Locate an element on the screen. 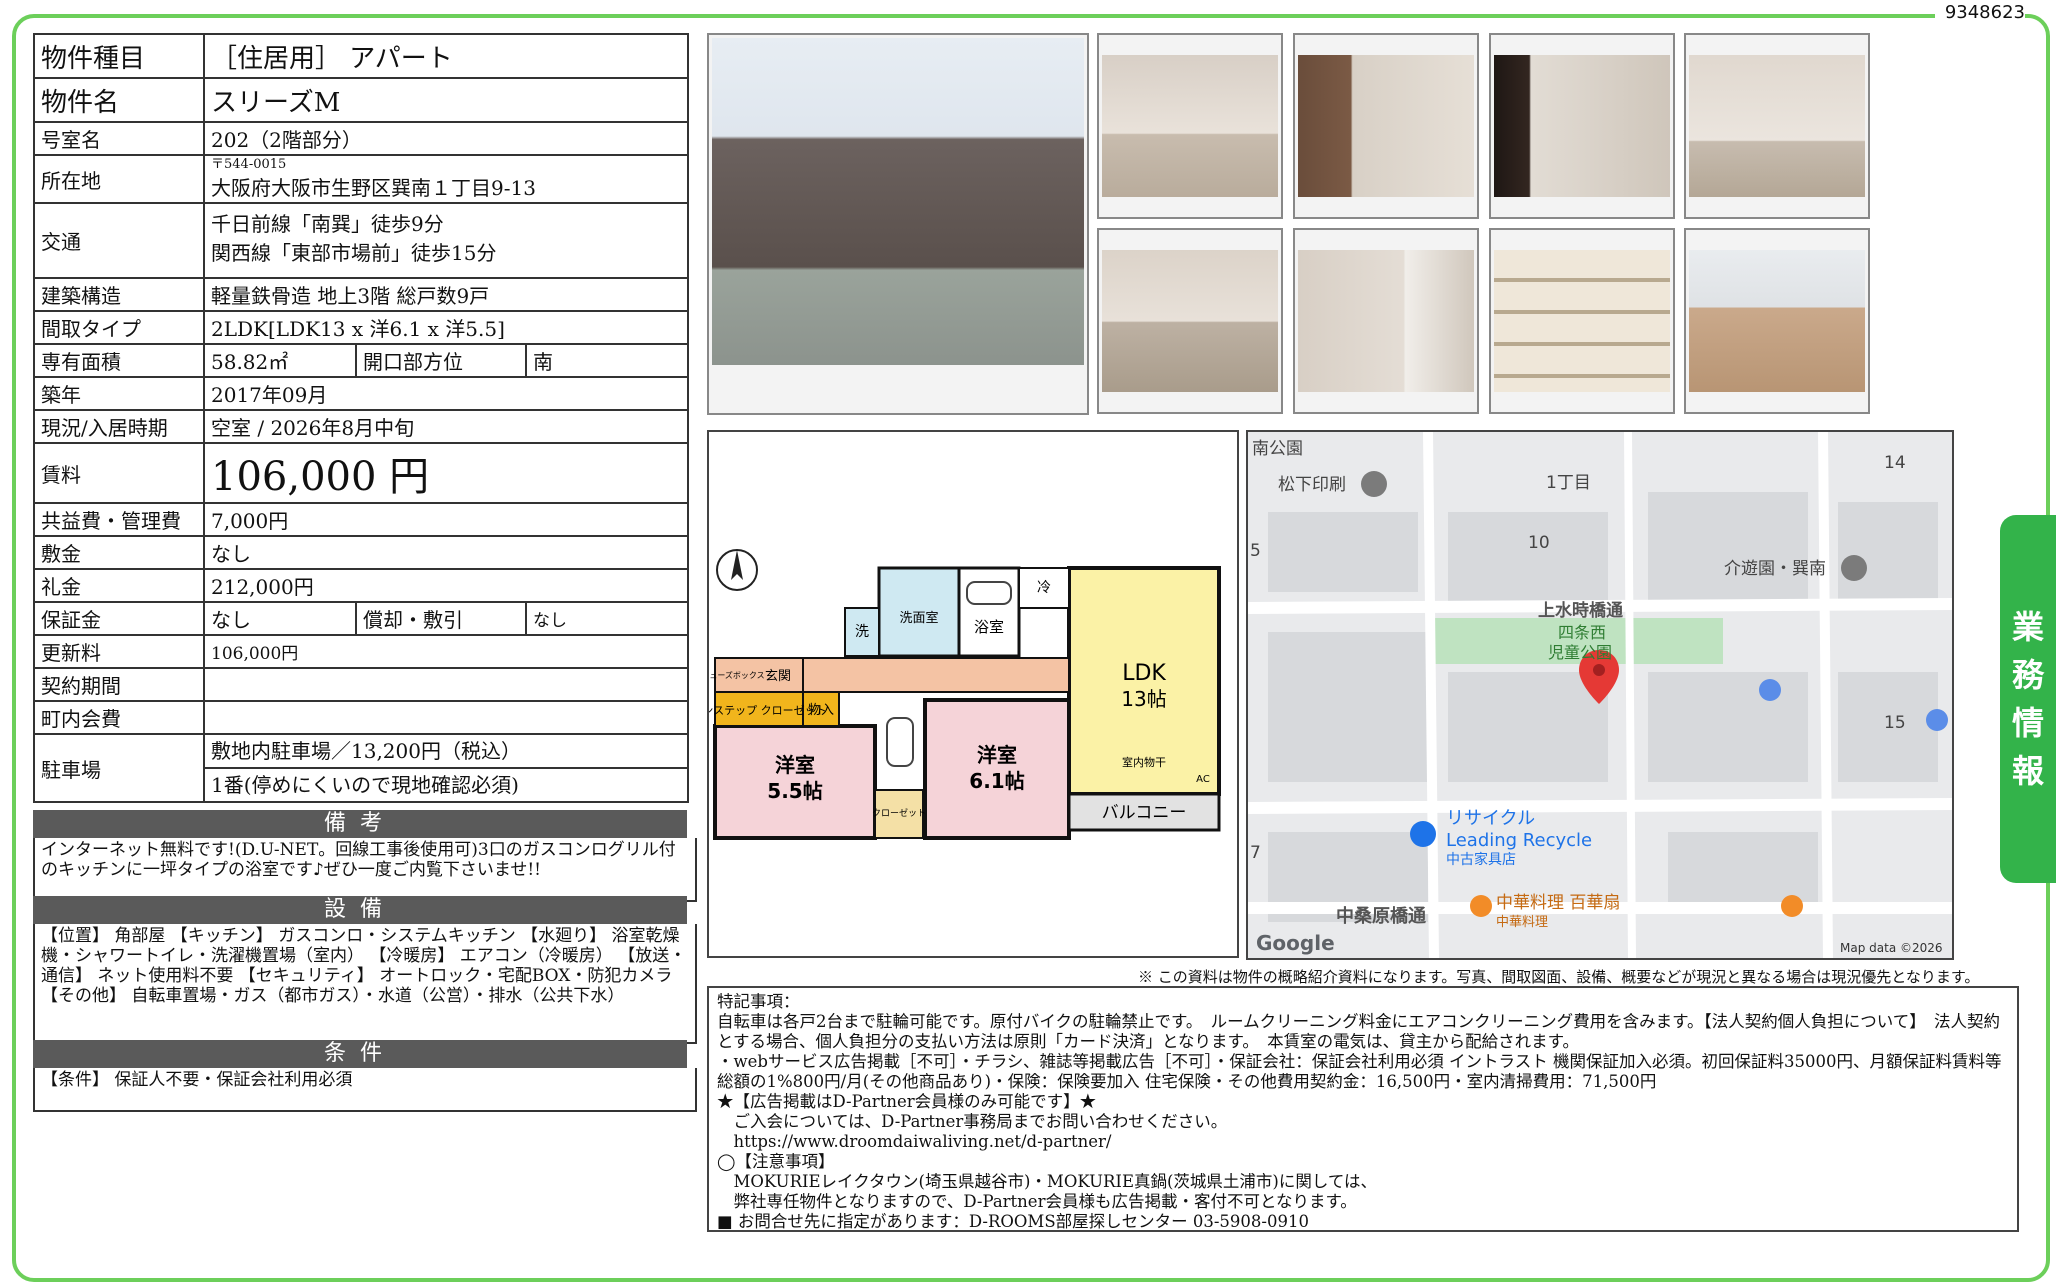  bath-label: 浴室 is located at coordinates (989, 627).